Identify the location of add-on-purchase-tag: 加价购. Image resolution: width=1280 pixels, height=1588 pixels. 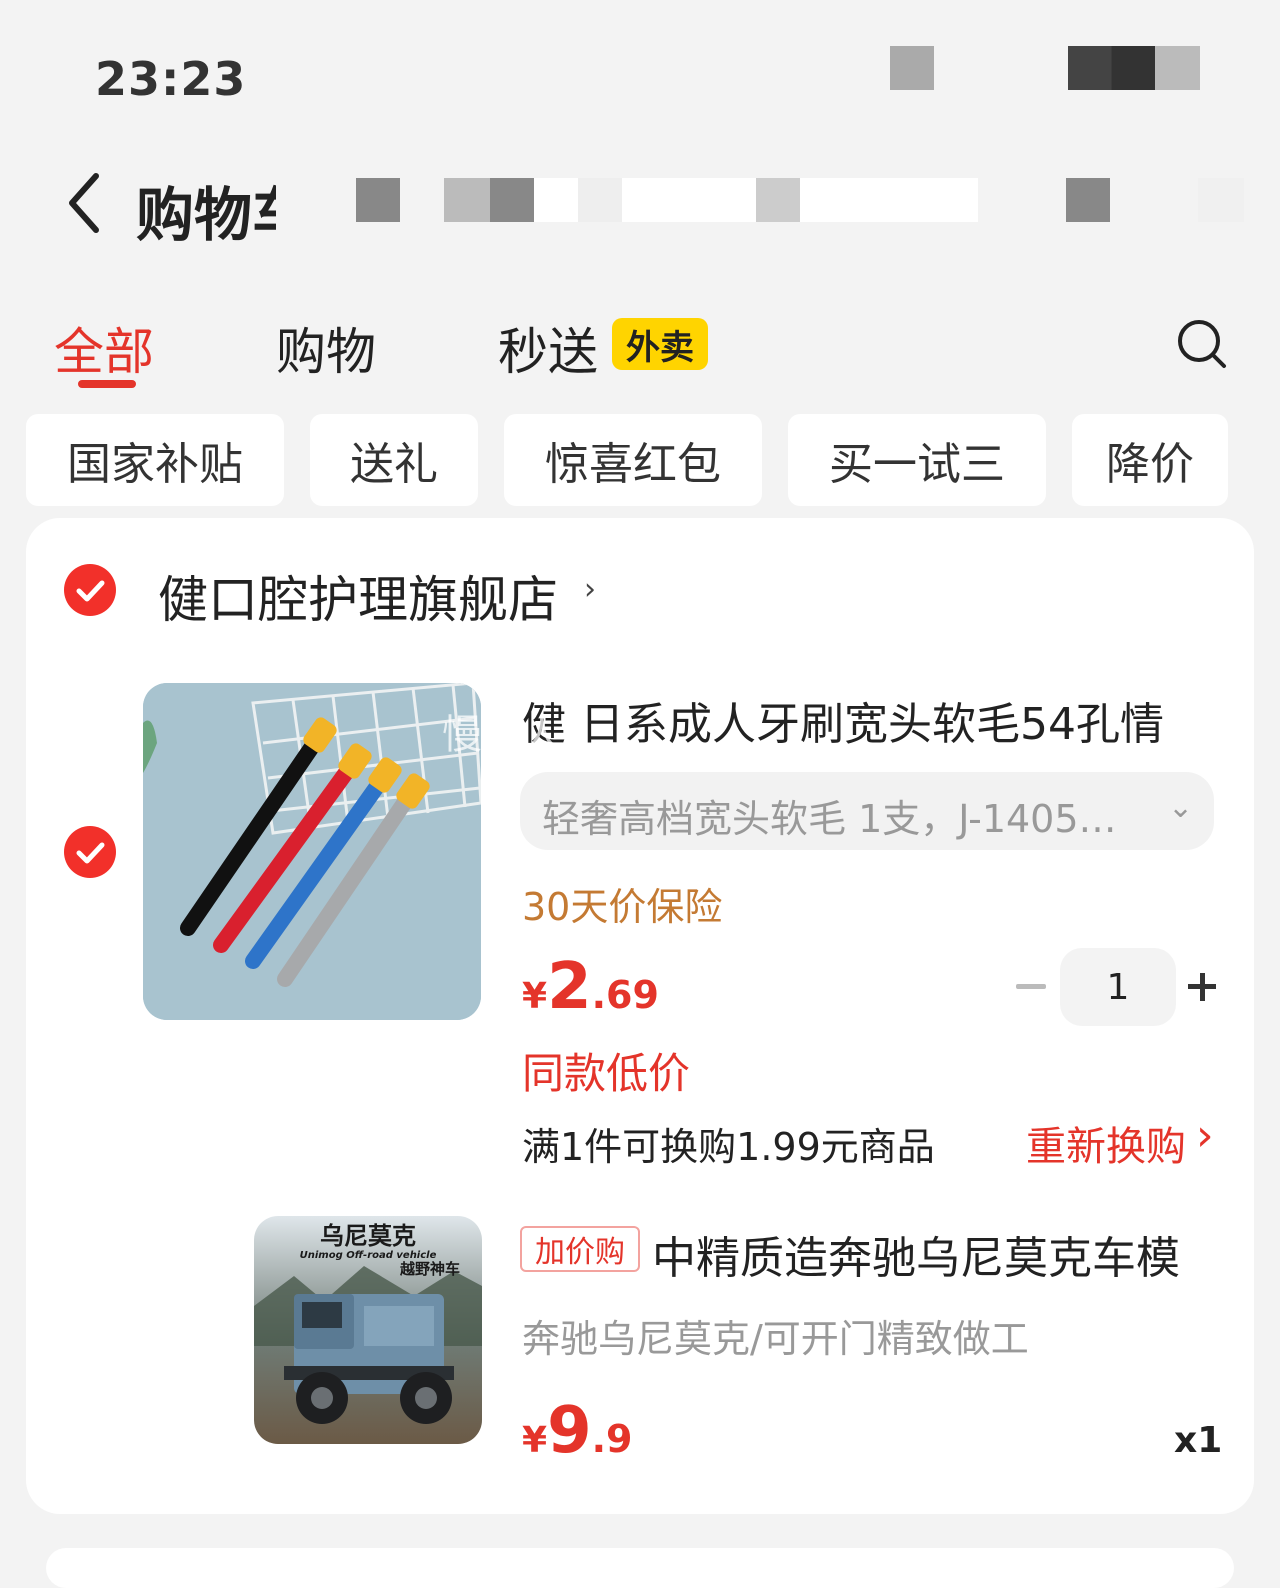
(580, 1249).